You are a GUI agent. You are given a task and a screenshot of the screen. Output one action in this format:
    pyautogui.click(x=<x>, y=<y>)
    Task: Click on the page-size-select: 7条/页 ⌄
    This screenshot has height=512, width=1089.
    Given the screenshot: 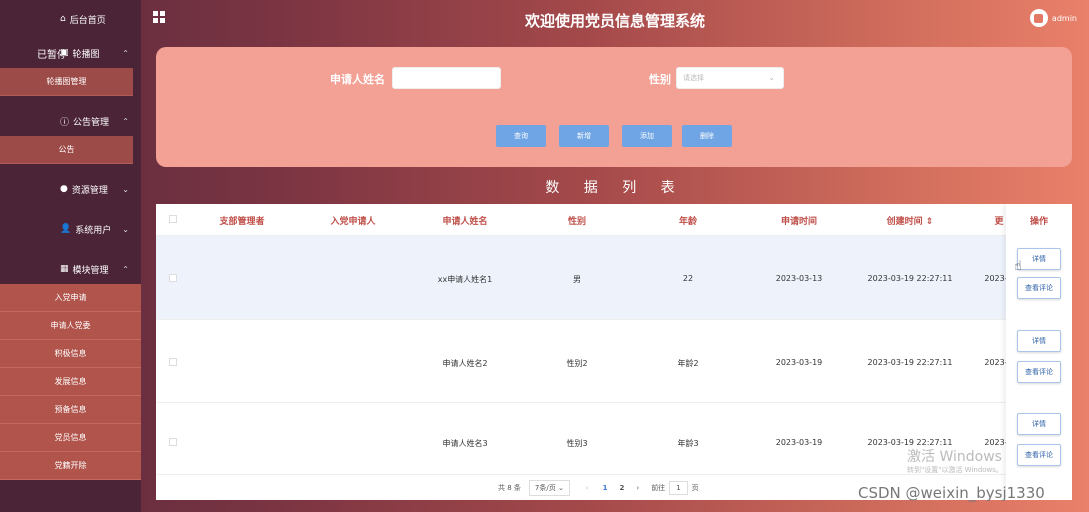 What is the action you would take?
    pyautogui.click(x=549, y=488)
    